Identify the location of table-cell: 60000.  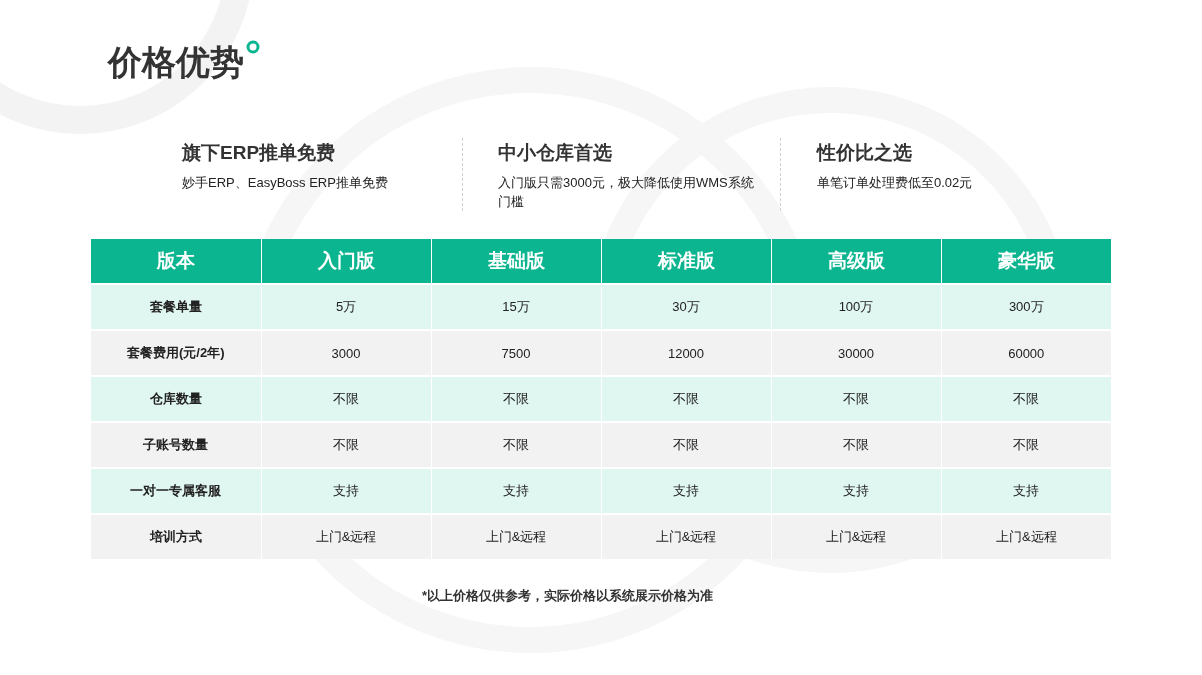
(1026, 353).